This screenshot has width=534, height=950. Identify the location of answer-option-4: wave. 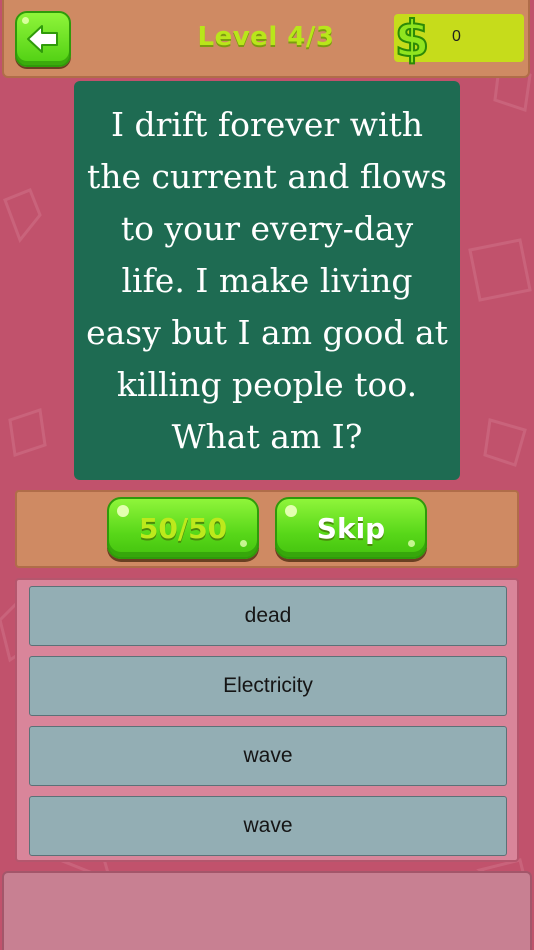
(268, 826).